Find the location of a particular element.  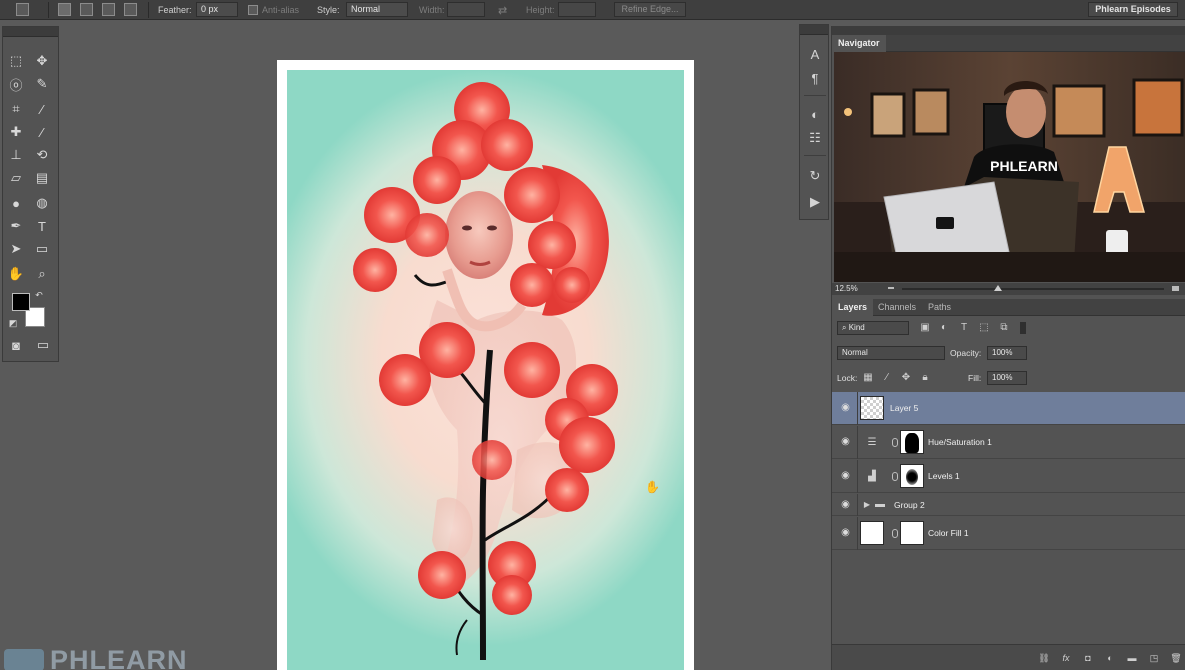

zoom-slider-track is located at coordinates (1033, 289).